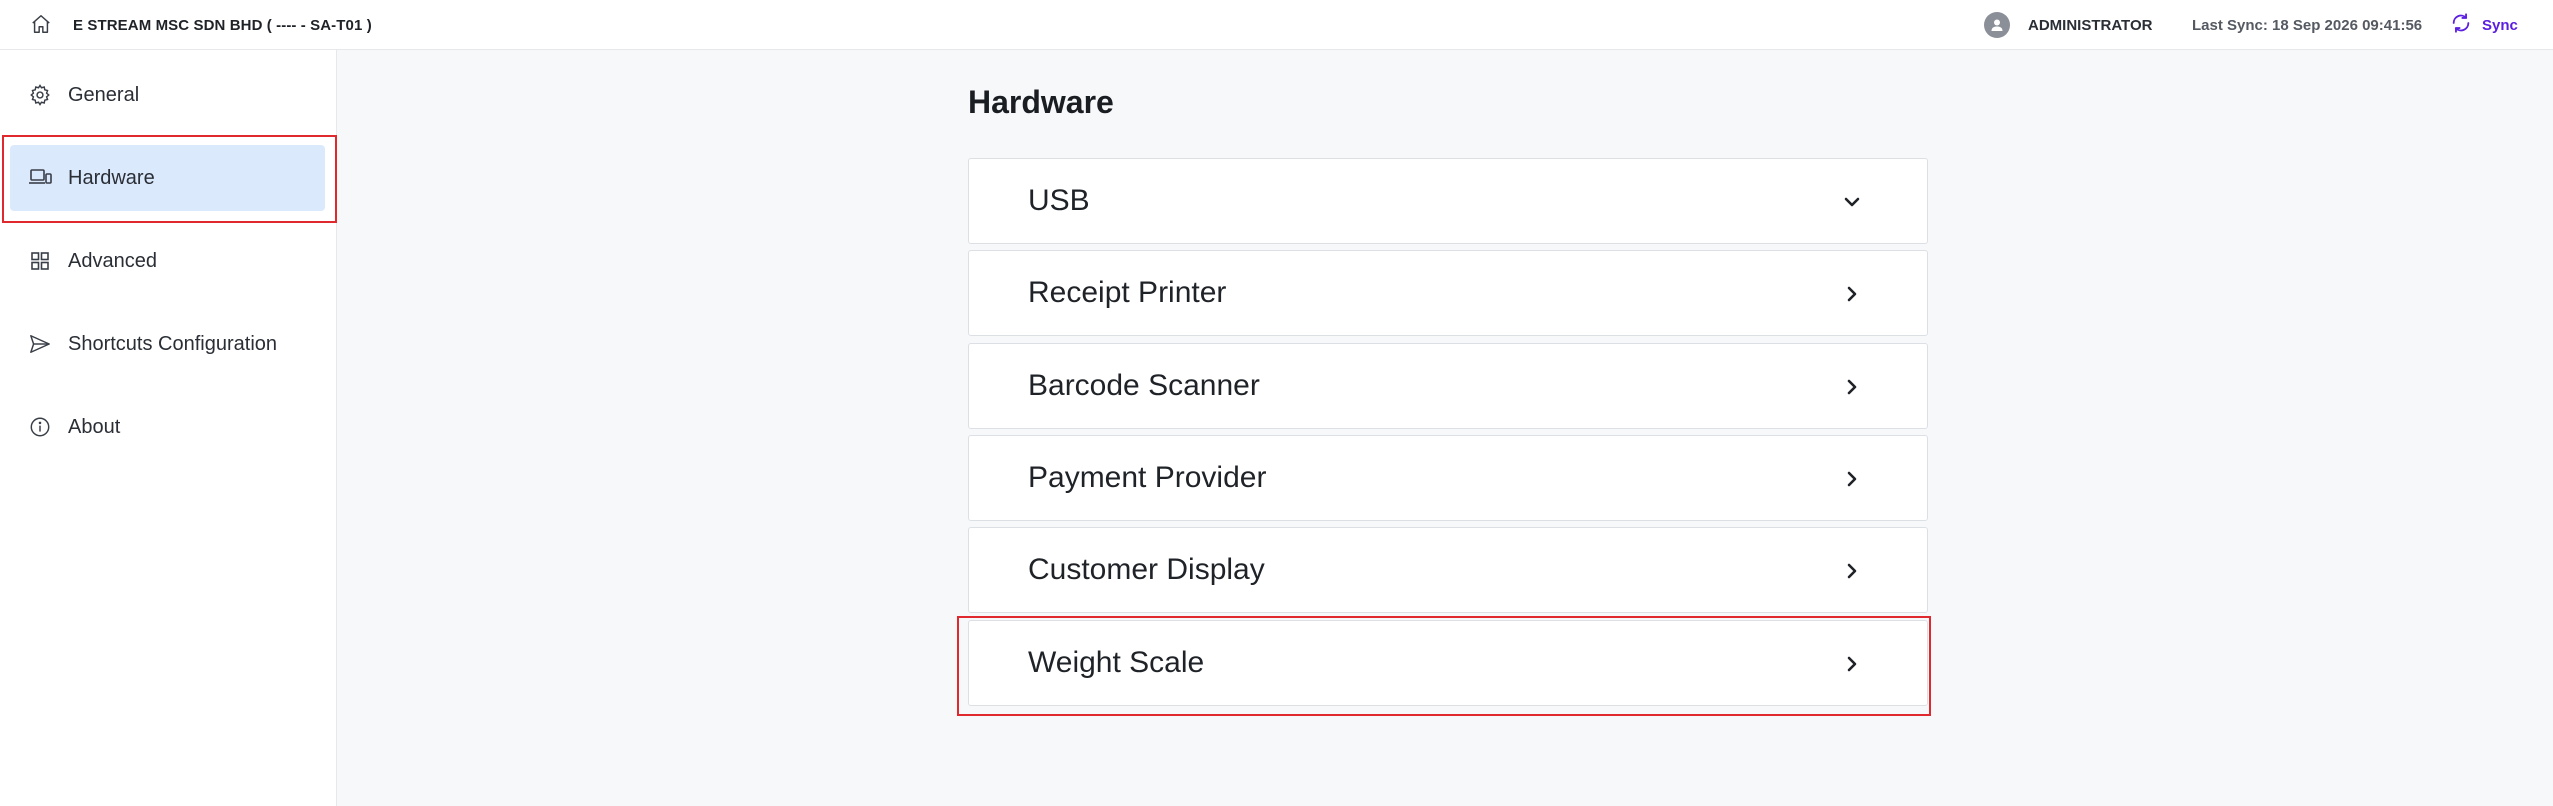 This screenshot has width=2553, height=806. What do you see at coordinates (1448, 201) in the screenshot?
I see `section-usb: USB` at bounding box center [1448, 201].